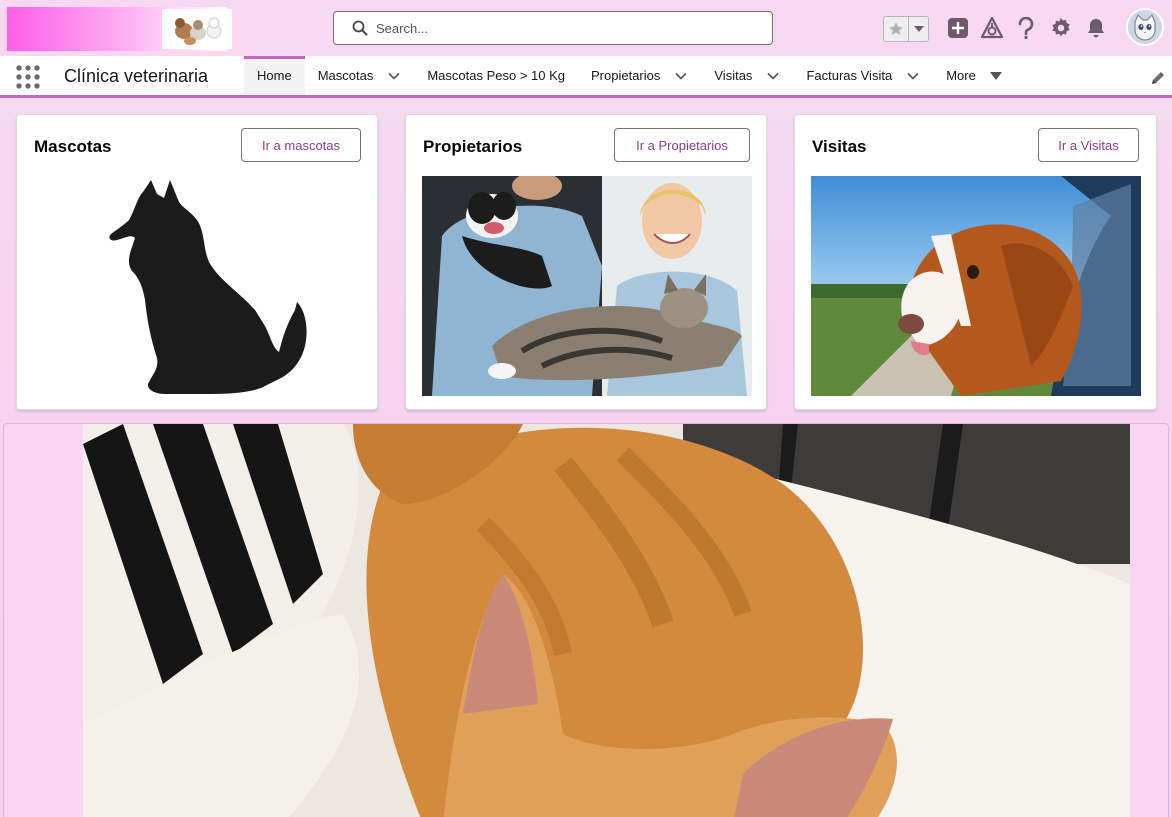  What do you see at coordinates (1061, 28) in the screenshot?
I see `setup-gear-icon` at bounding box center [1061, 28].